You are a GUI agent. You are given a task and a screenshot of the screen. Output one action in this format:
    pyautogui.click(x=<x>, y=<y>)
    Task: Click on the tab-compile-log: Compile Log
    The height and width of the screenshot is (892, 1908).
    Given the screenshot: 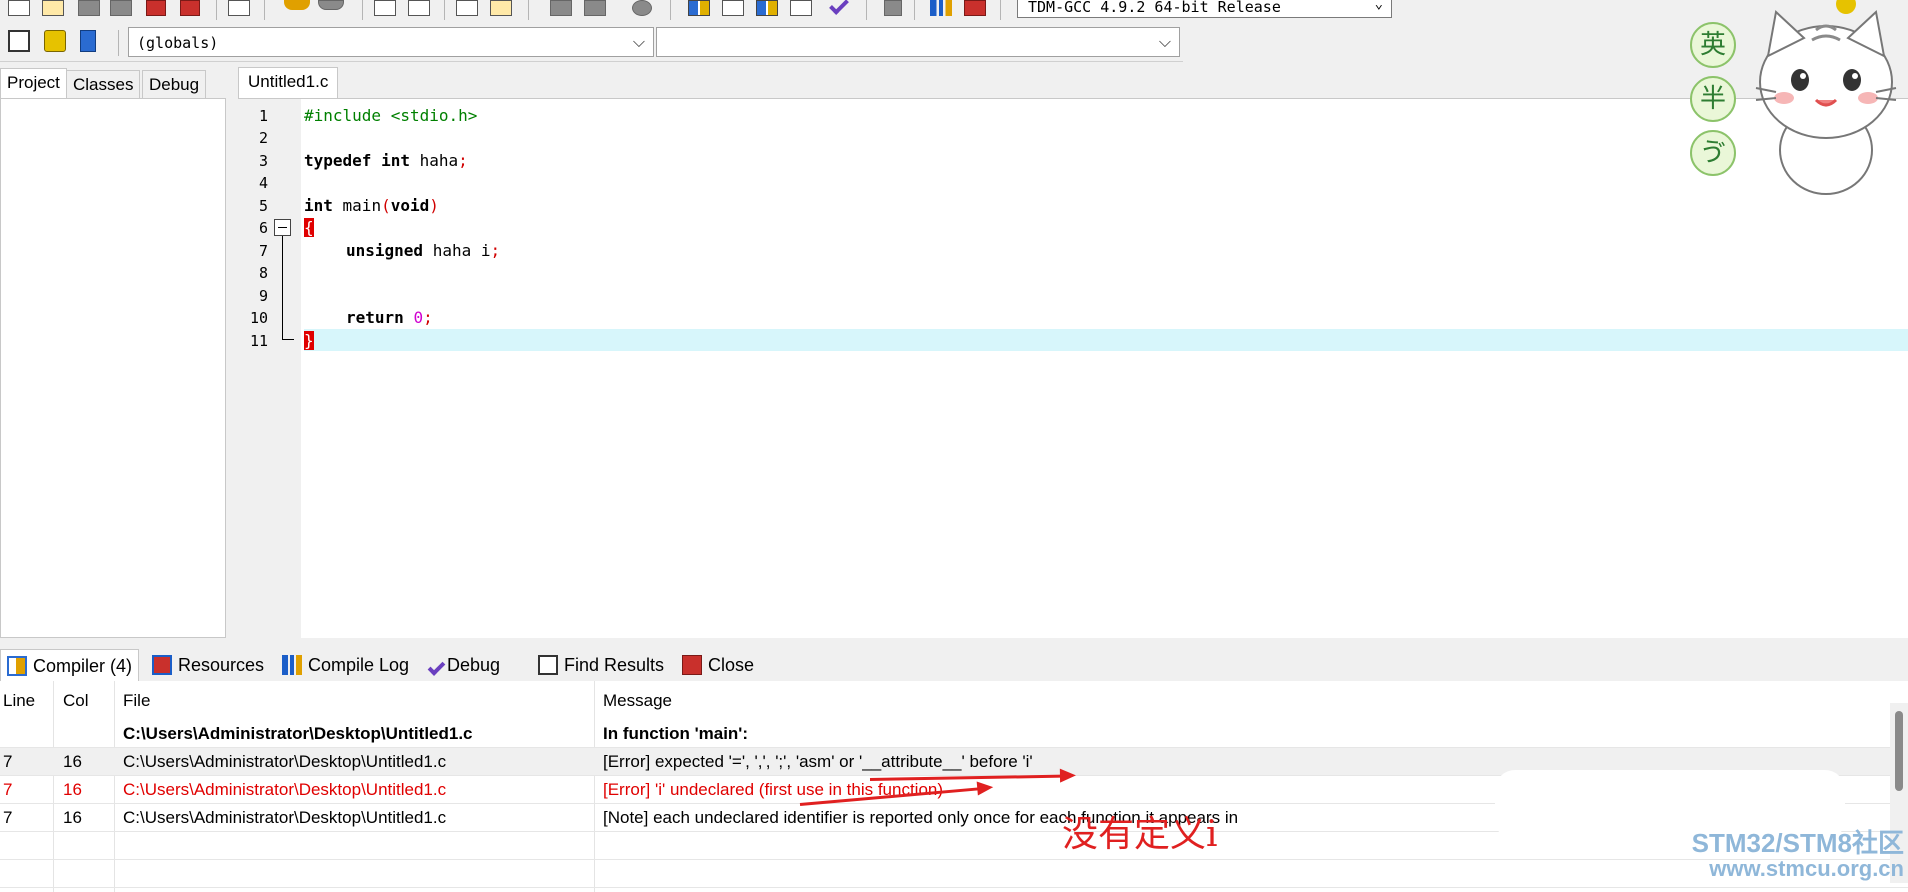 What is the action you would take?
    pyautogui.click(x=345, y=665)
    